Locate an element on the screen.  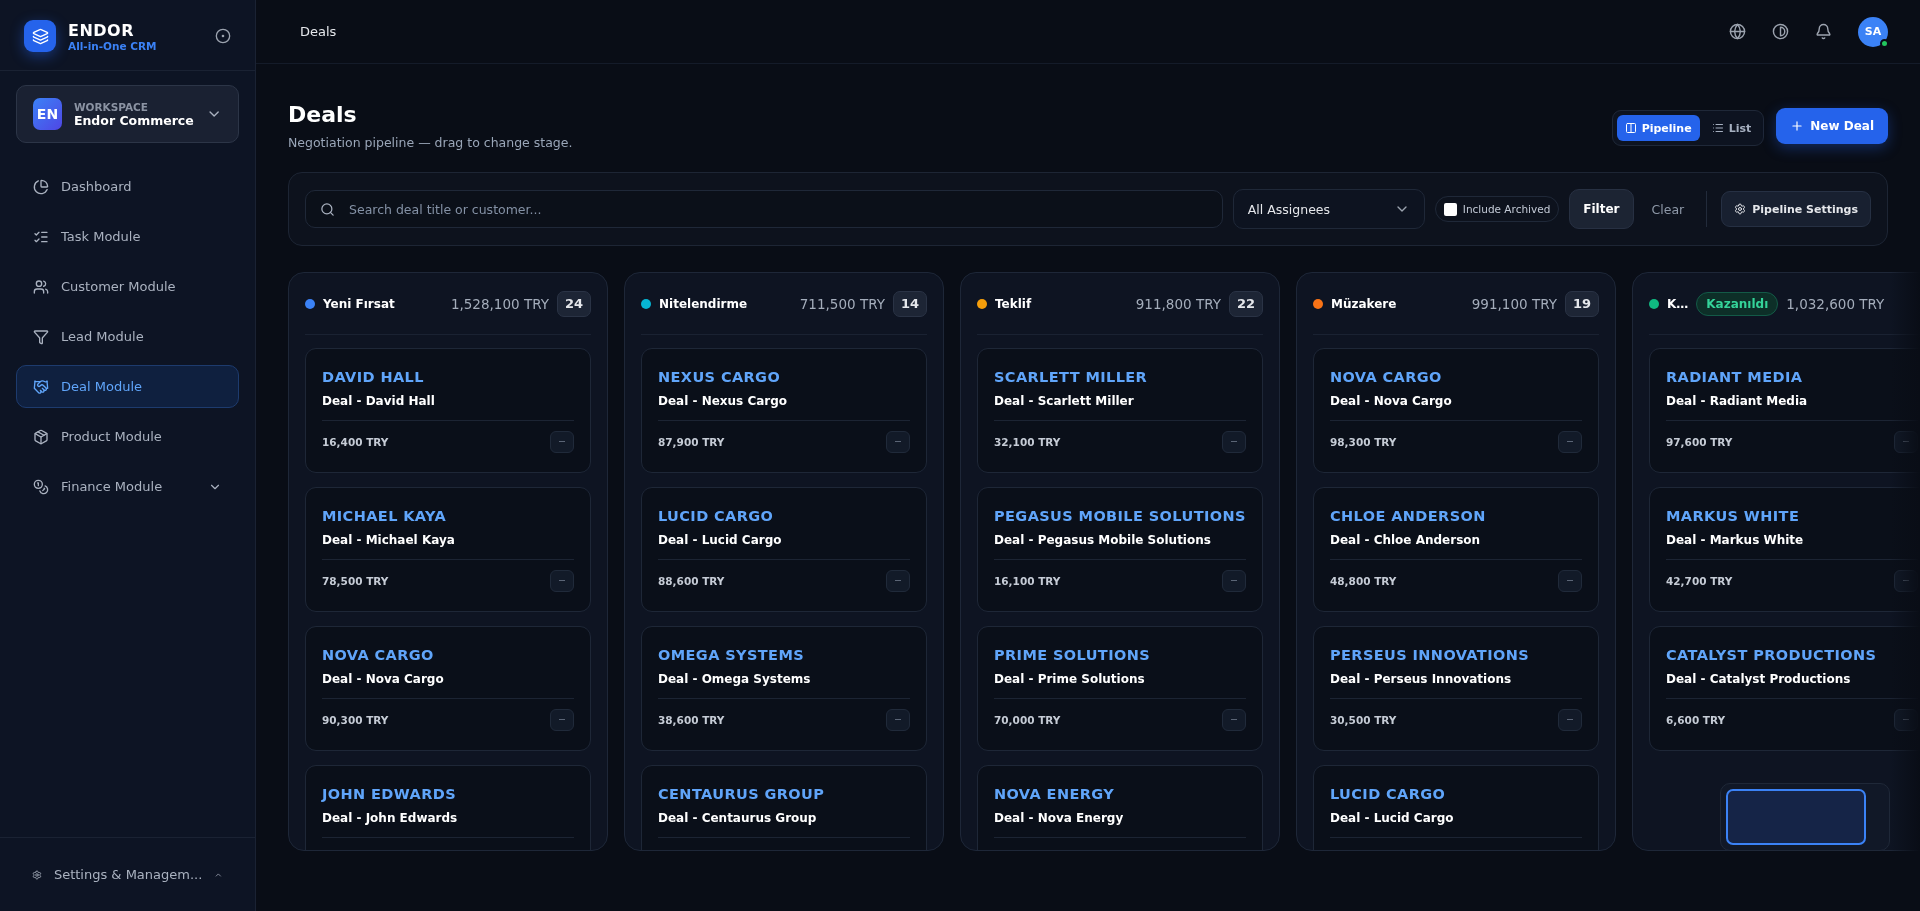
deal-card: JOHN EDWARDS Deal - John Edwards is located at coordinates (448, 807).